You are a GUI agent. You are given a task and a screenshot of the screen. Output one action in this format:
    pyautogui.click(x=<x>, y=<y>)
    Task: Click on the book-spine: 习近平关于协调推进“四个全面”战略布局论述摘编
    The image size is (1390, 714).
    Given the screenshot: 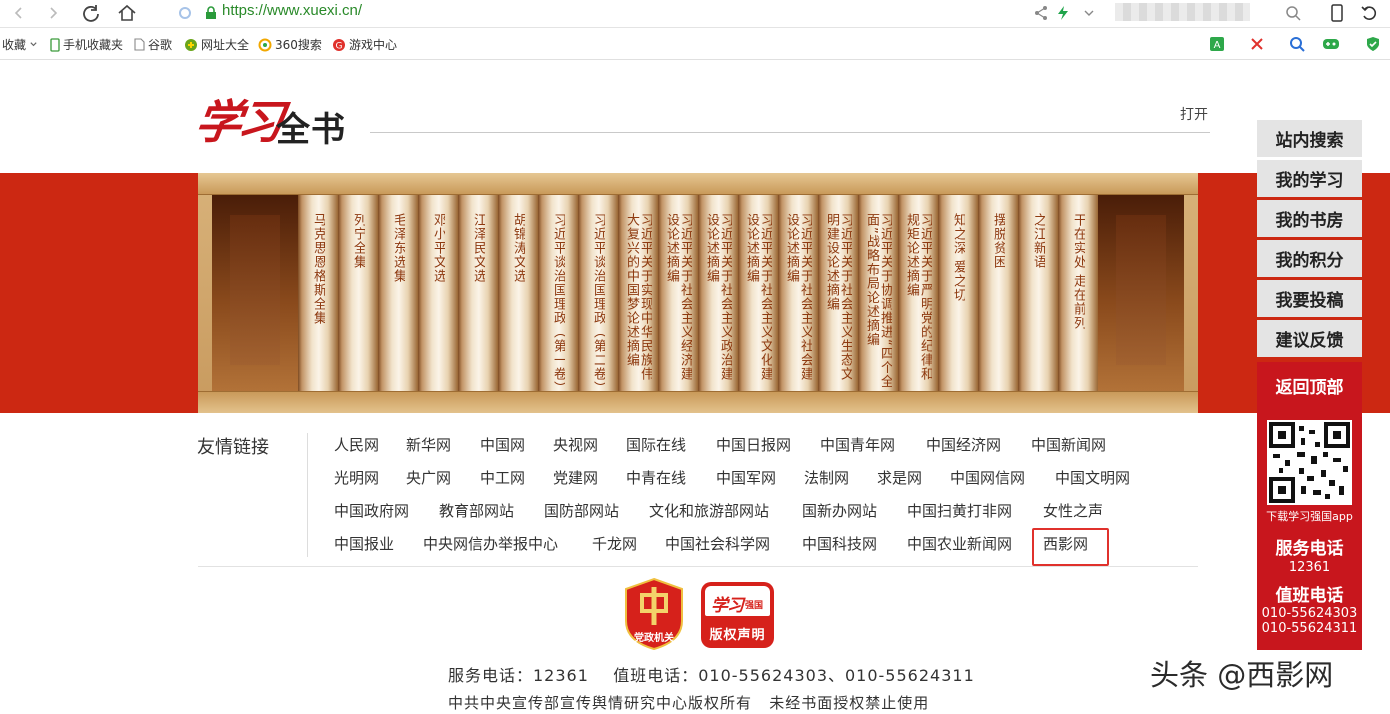 What is the action you would take?
    pyautogui.click(x=878, y=293)
    